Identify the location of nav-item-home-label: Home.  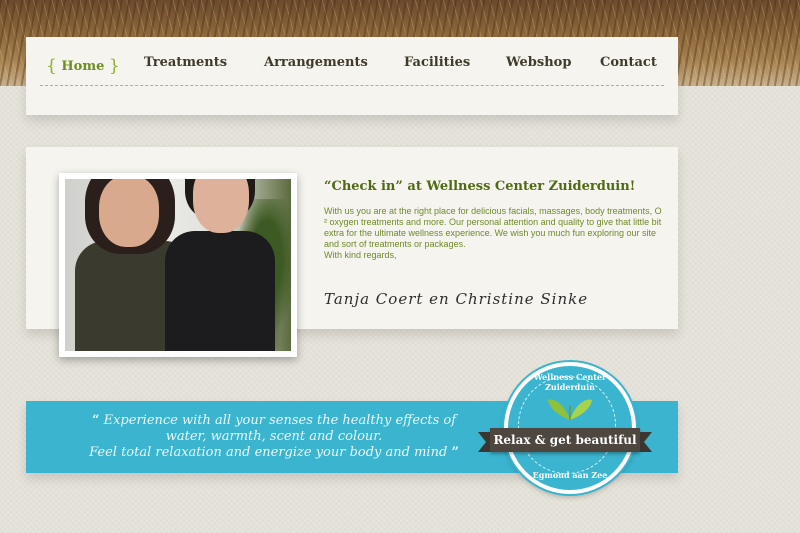
(83, 66).